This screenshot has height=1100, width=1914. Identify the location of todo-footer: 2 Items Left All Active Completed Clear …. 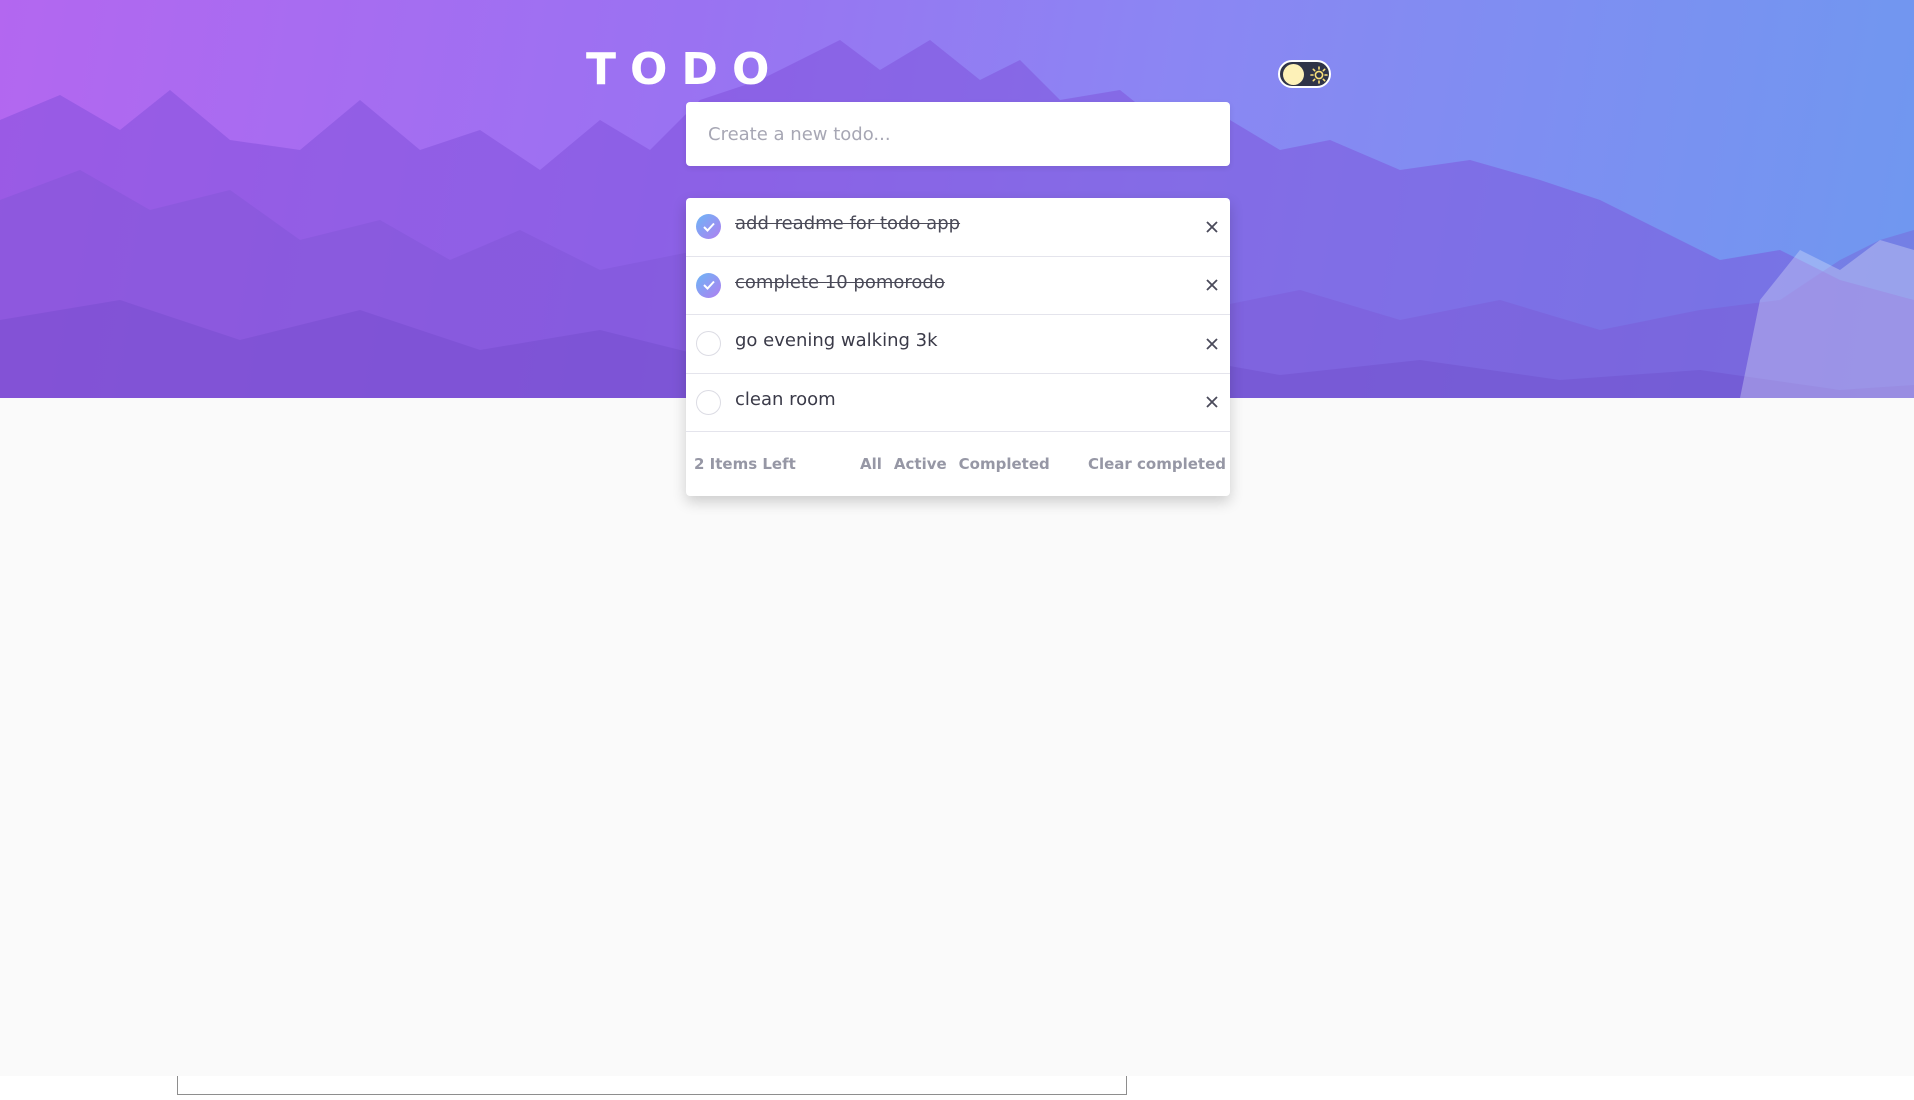
(958, 464).